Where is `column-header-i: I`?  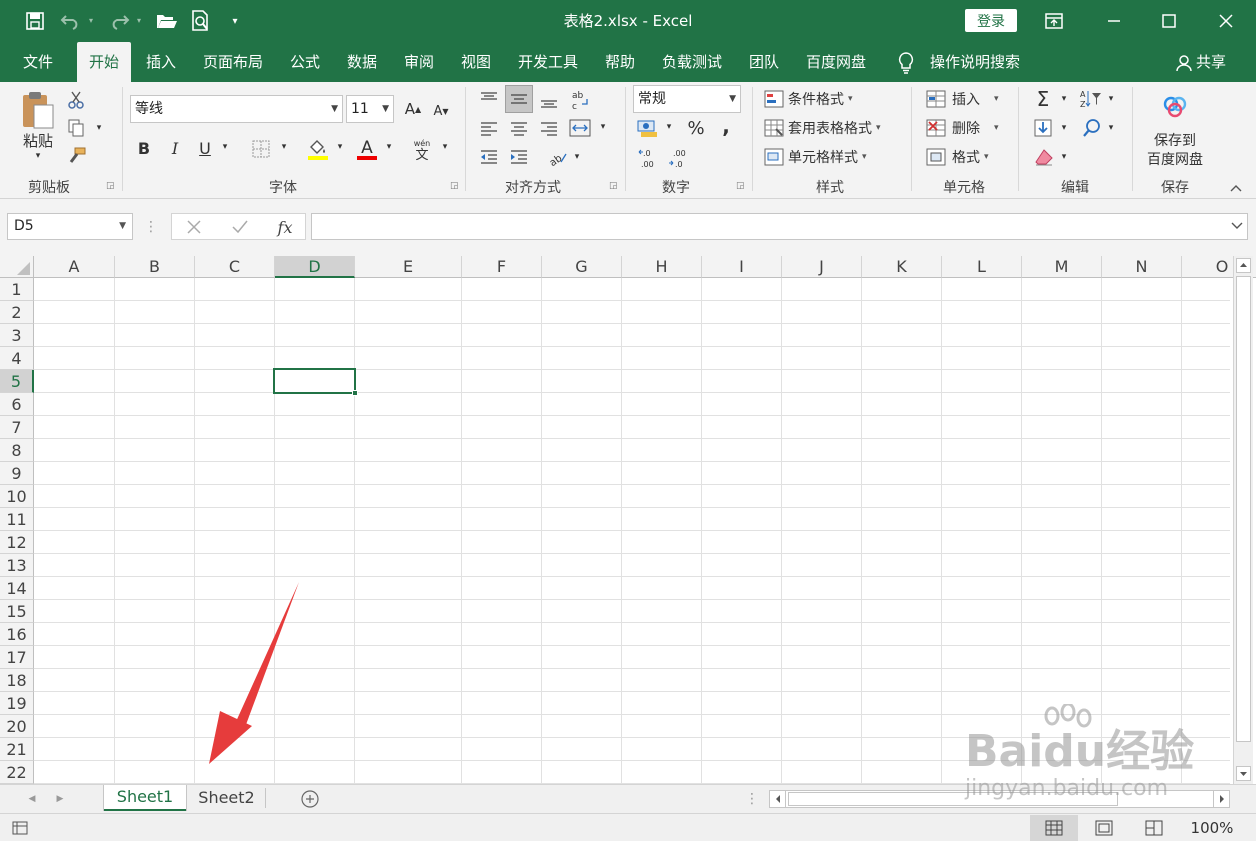
column-header-i: I is located at coordinates (742, 267).